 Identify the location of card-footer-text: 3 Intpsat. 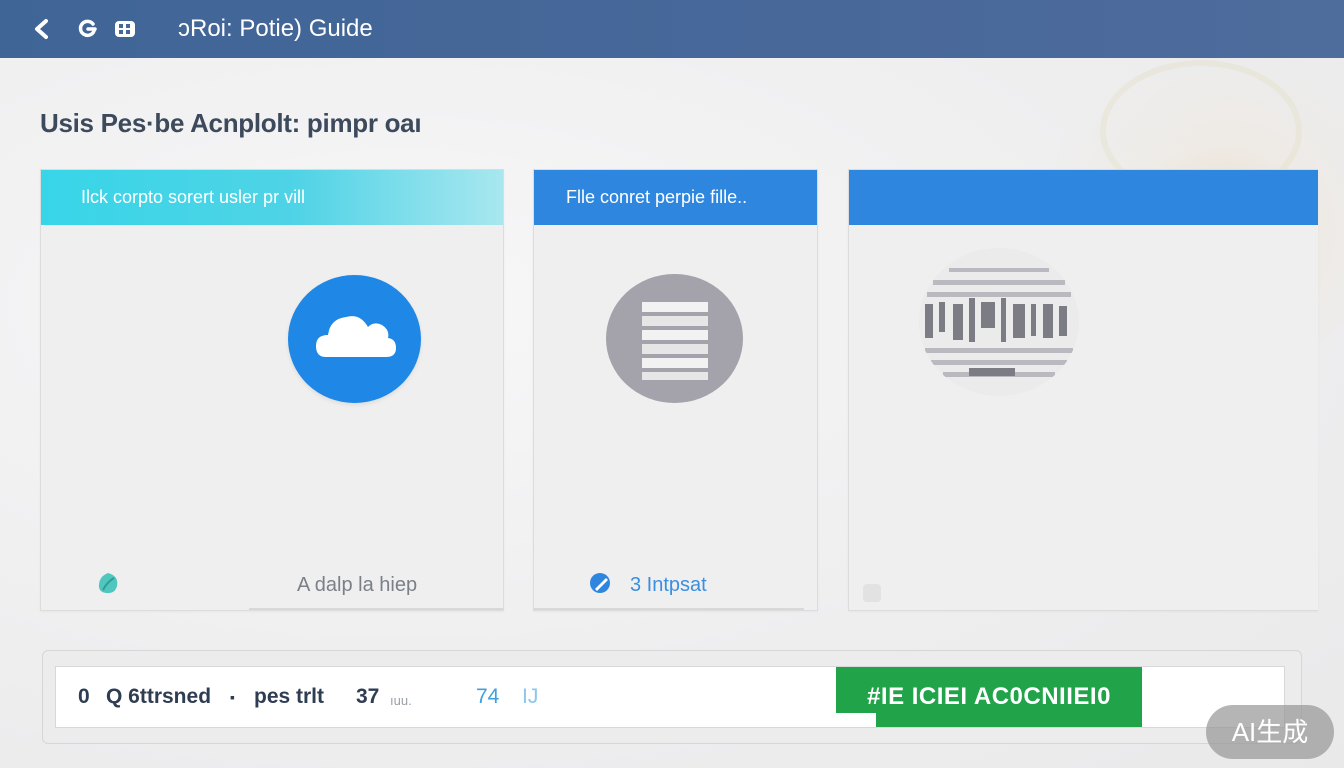
(668, 585).